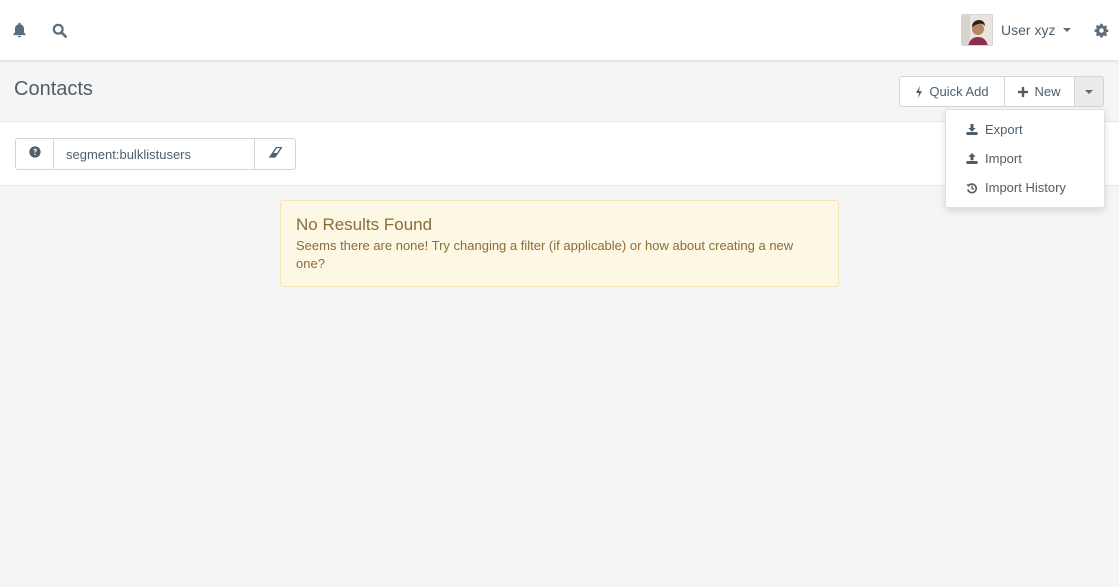 This screenshot has height=587, width=1119. I want to click on menu-item-label: Import, so click(1003, 158).